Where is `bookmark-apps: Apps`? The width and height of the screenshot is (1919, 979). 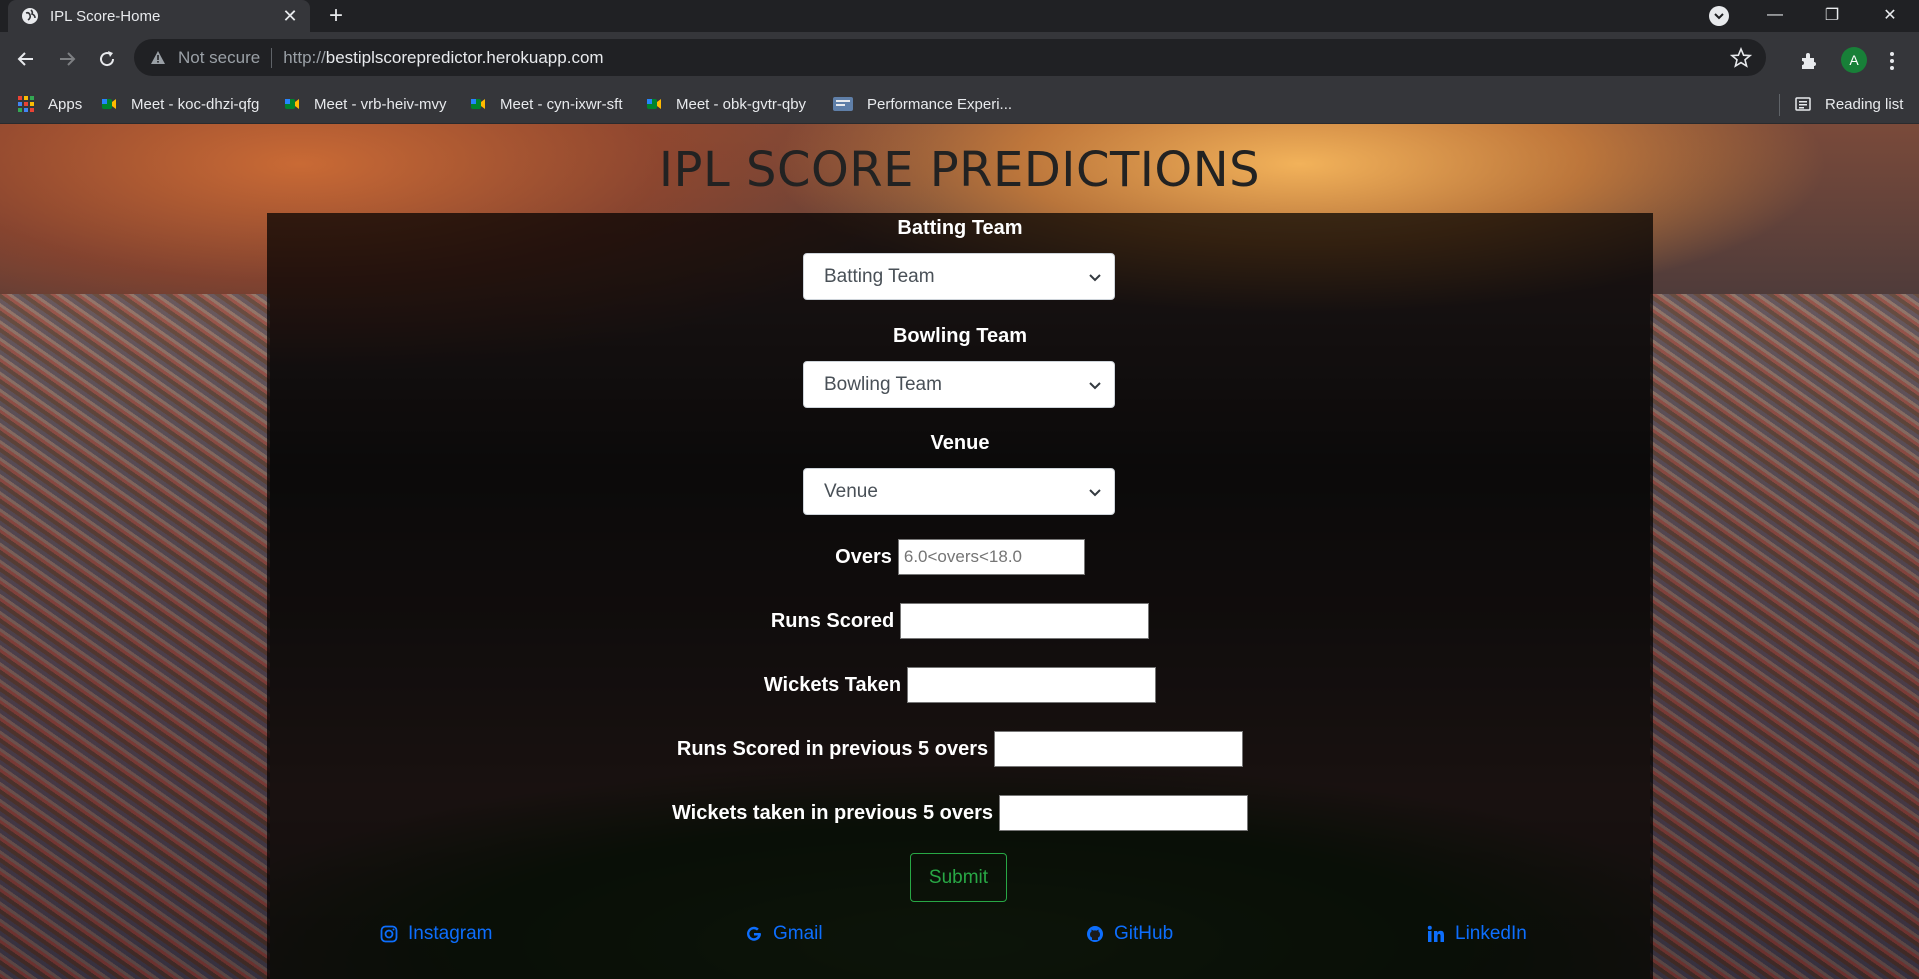 bookmark-apps: Apps is located at coordinates (50, 104).